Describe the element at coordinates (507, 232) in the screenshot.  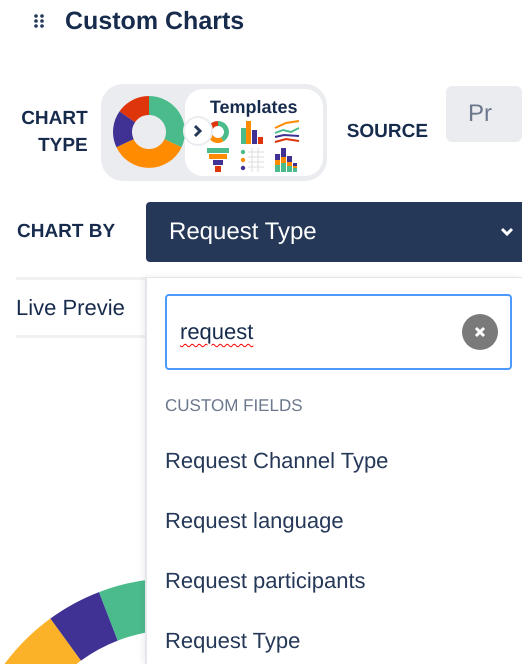
I see `chevron-down-icon` at that location.